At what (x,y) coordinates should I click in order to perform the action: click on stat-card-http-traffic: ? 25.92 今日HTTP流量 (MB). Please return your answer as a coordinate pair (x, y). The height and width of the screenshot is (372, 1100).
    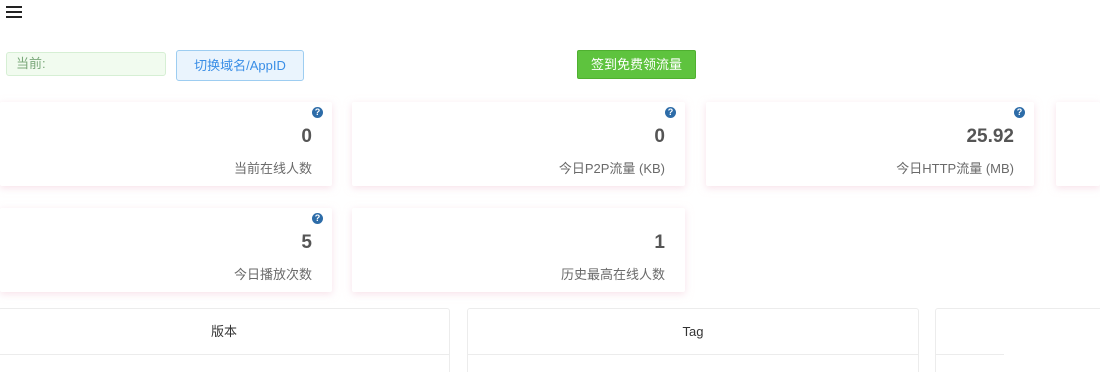
    Looking at the image, I should click on (870, 144).